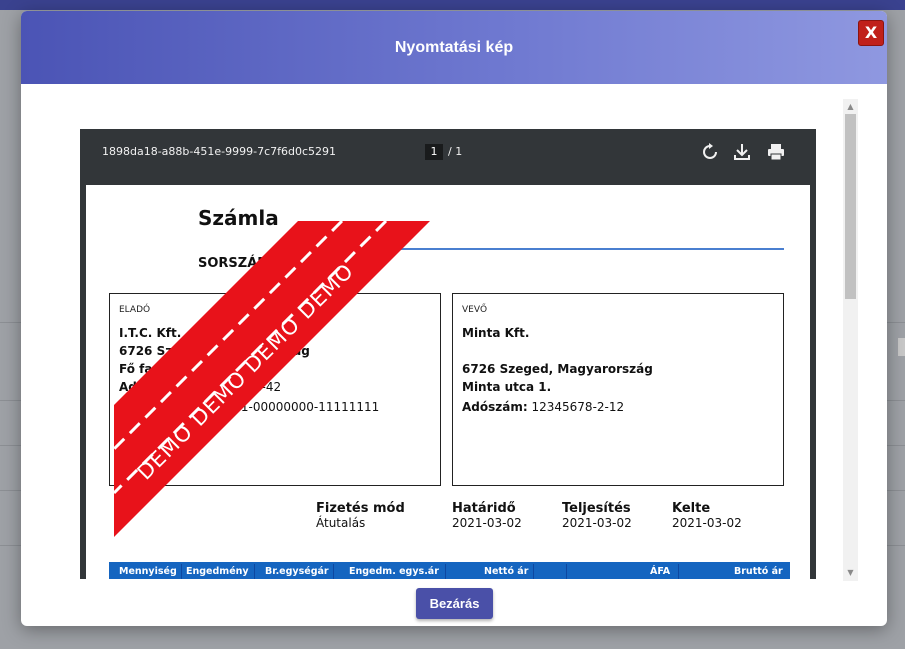 The height and width of the screenshot is (649, 905). Describe the element at coordinates (776, 152) in the screenshot. I see `print-icon` at that location.